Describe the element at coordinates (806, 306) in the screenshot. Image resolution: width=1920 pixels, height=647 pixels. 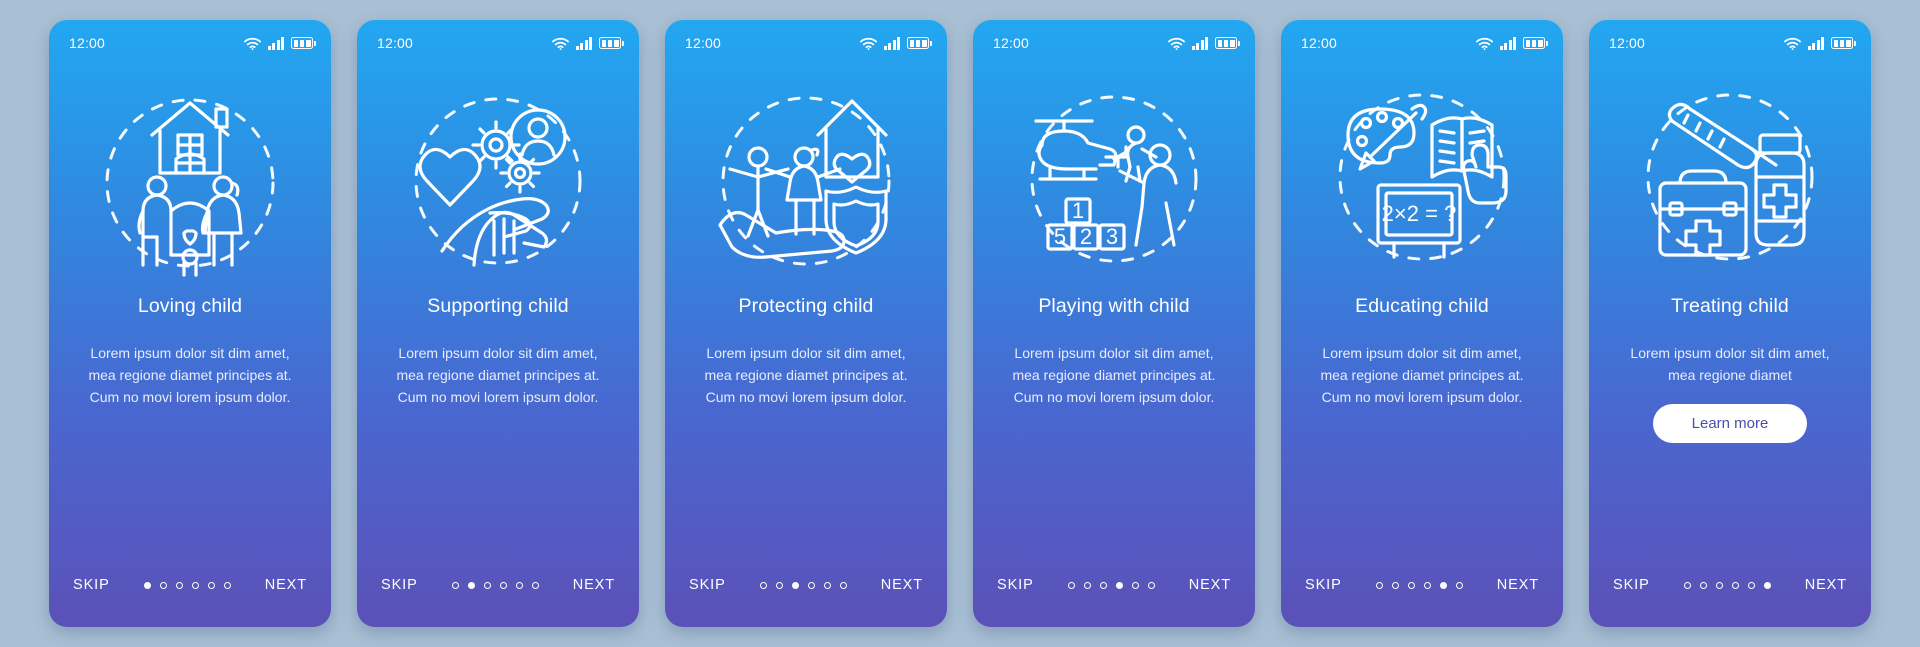
I see `page-title: Protecting child` at that location.